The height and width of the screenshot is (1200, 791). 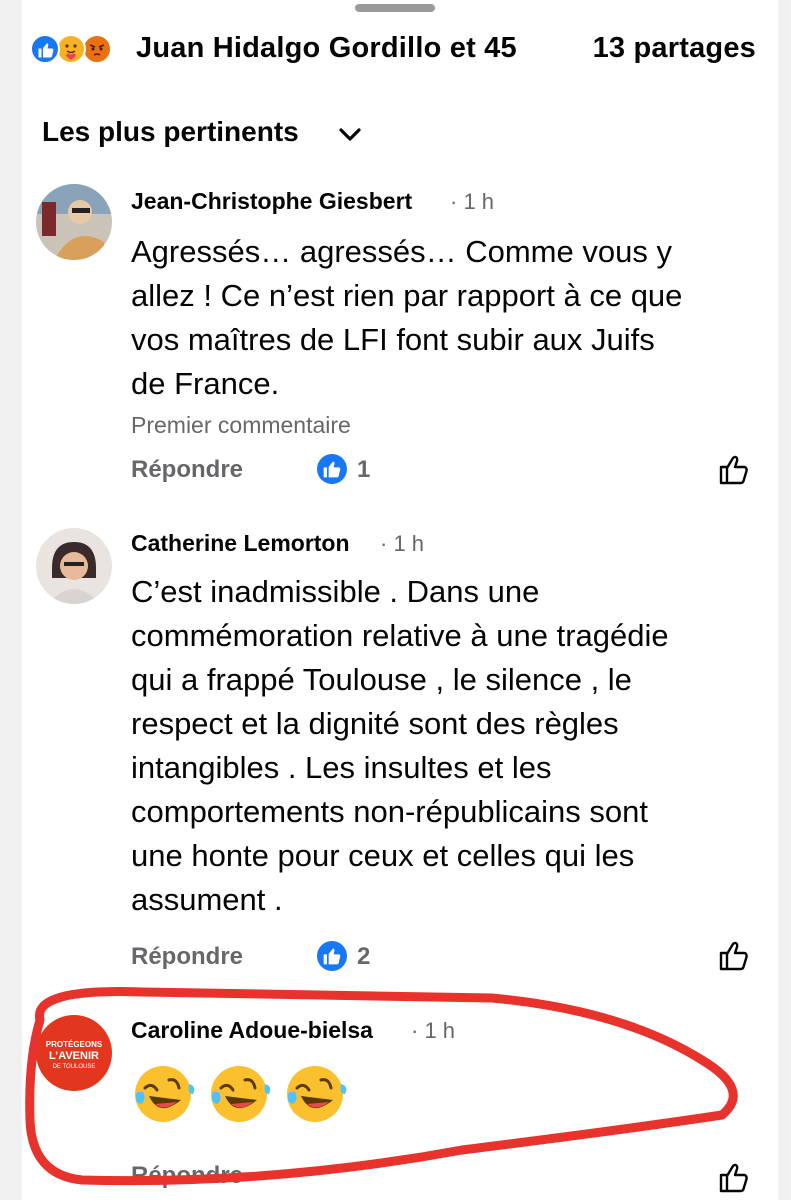 What do you see at coordinates (335, 591) in the screenshot?
I see `comment-line: C’est inadmissible . Dans une` at bounding box center [335, 591].